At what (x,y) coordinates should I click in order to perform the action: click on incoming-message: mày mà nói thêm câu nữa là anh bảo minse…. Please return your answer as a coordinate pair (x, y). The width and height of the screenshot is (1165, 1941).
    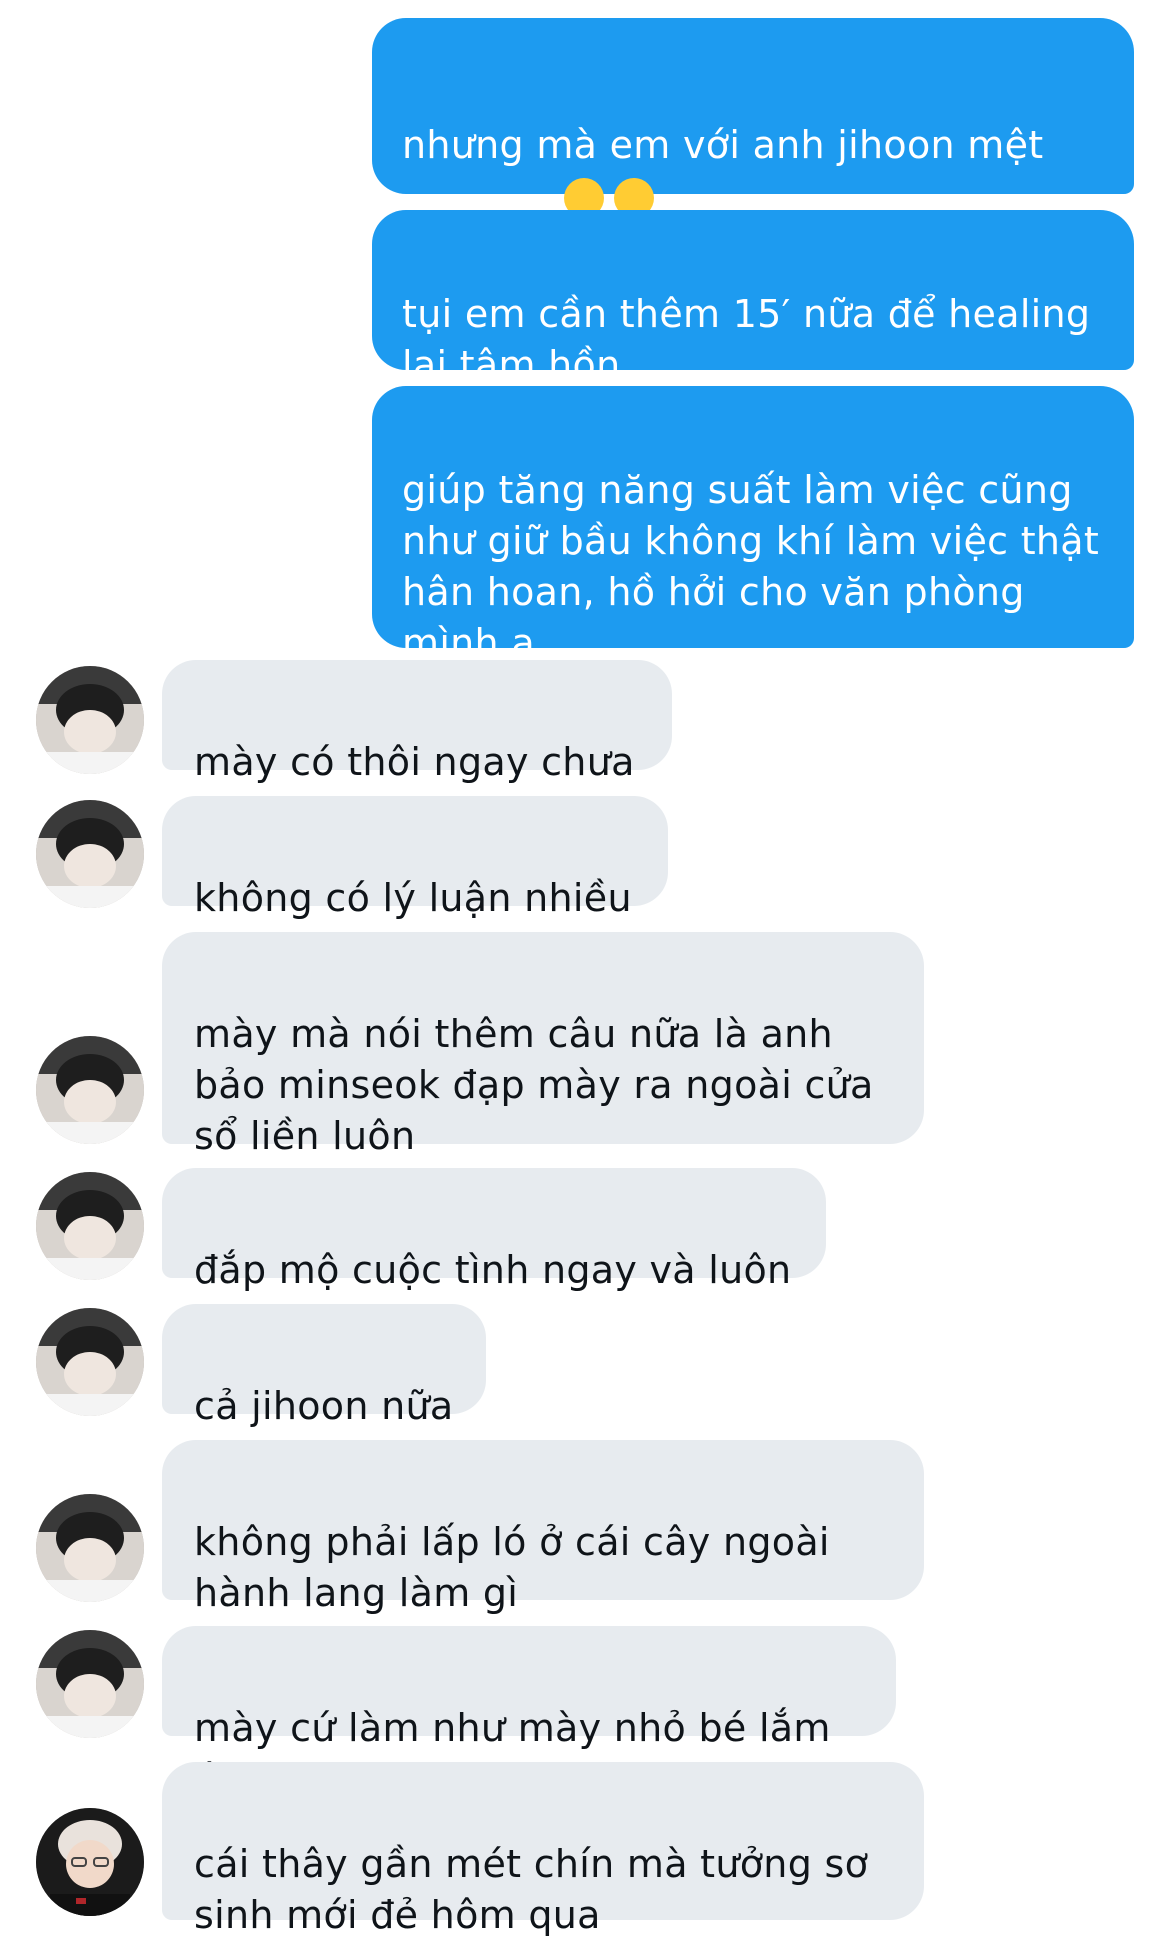
    Looking at the image, I should click on (543, 1045).